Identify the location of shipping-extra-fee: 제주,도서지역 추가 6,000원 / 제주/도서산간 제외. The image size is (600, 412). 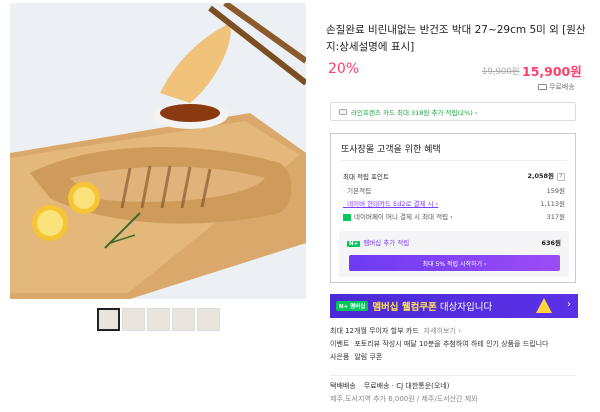
(404, 399).